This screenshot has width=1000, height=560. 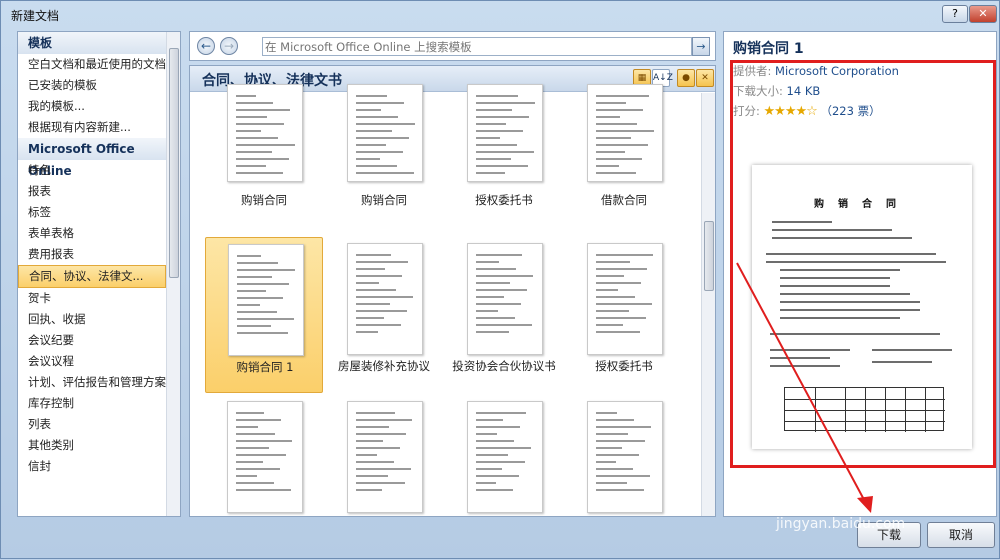 I want to click on template-label: 购销合同 1, so click(x=265, y=367).